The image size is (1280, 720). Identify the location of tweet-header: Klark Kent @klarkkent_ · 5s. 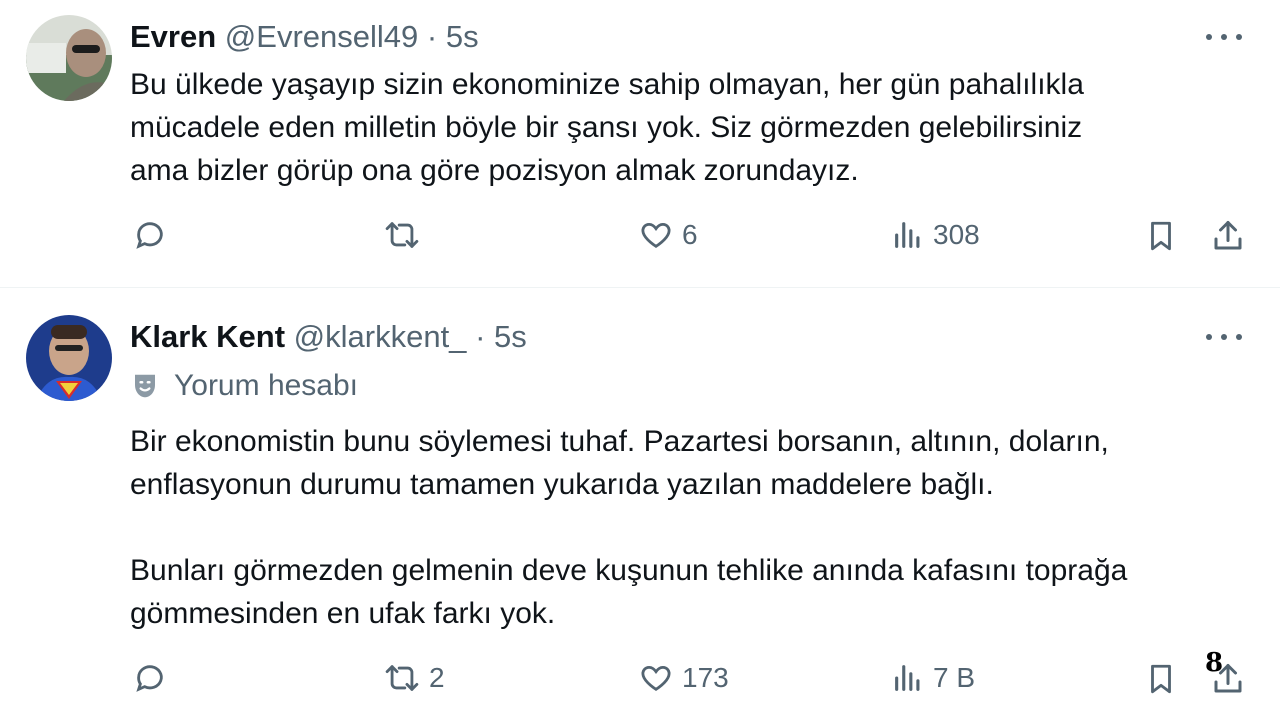
(328, 337).